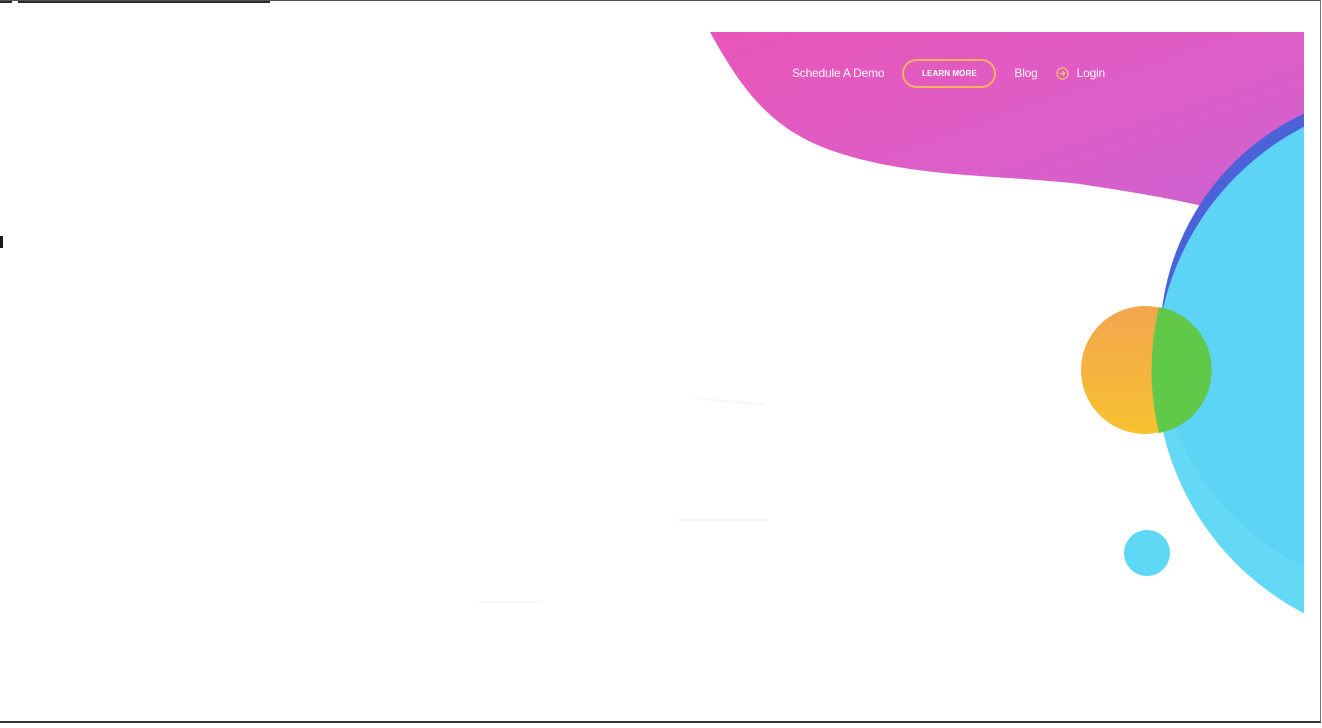 Image resolution: width=1322 pixels, height=728 pixels. I want to click on schedule-demo-link: Schedule A Demo, so click(838, 73).